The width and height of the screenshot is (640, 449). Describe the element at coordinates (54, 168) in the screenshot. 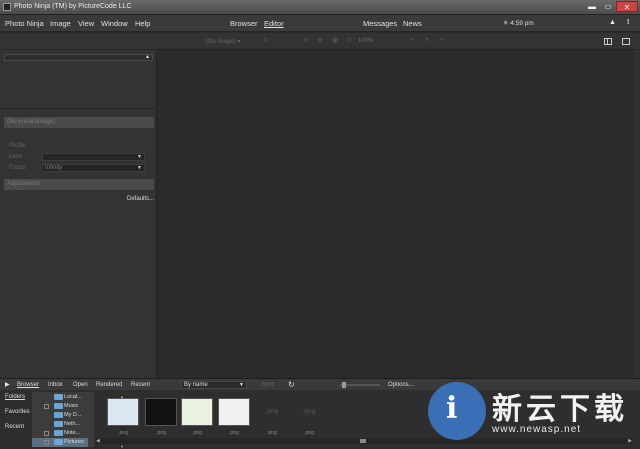

I see `focus-value: Infinity` at that location.